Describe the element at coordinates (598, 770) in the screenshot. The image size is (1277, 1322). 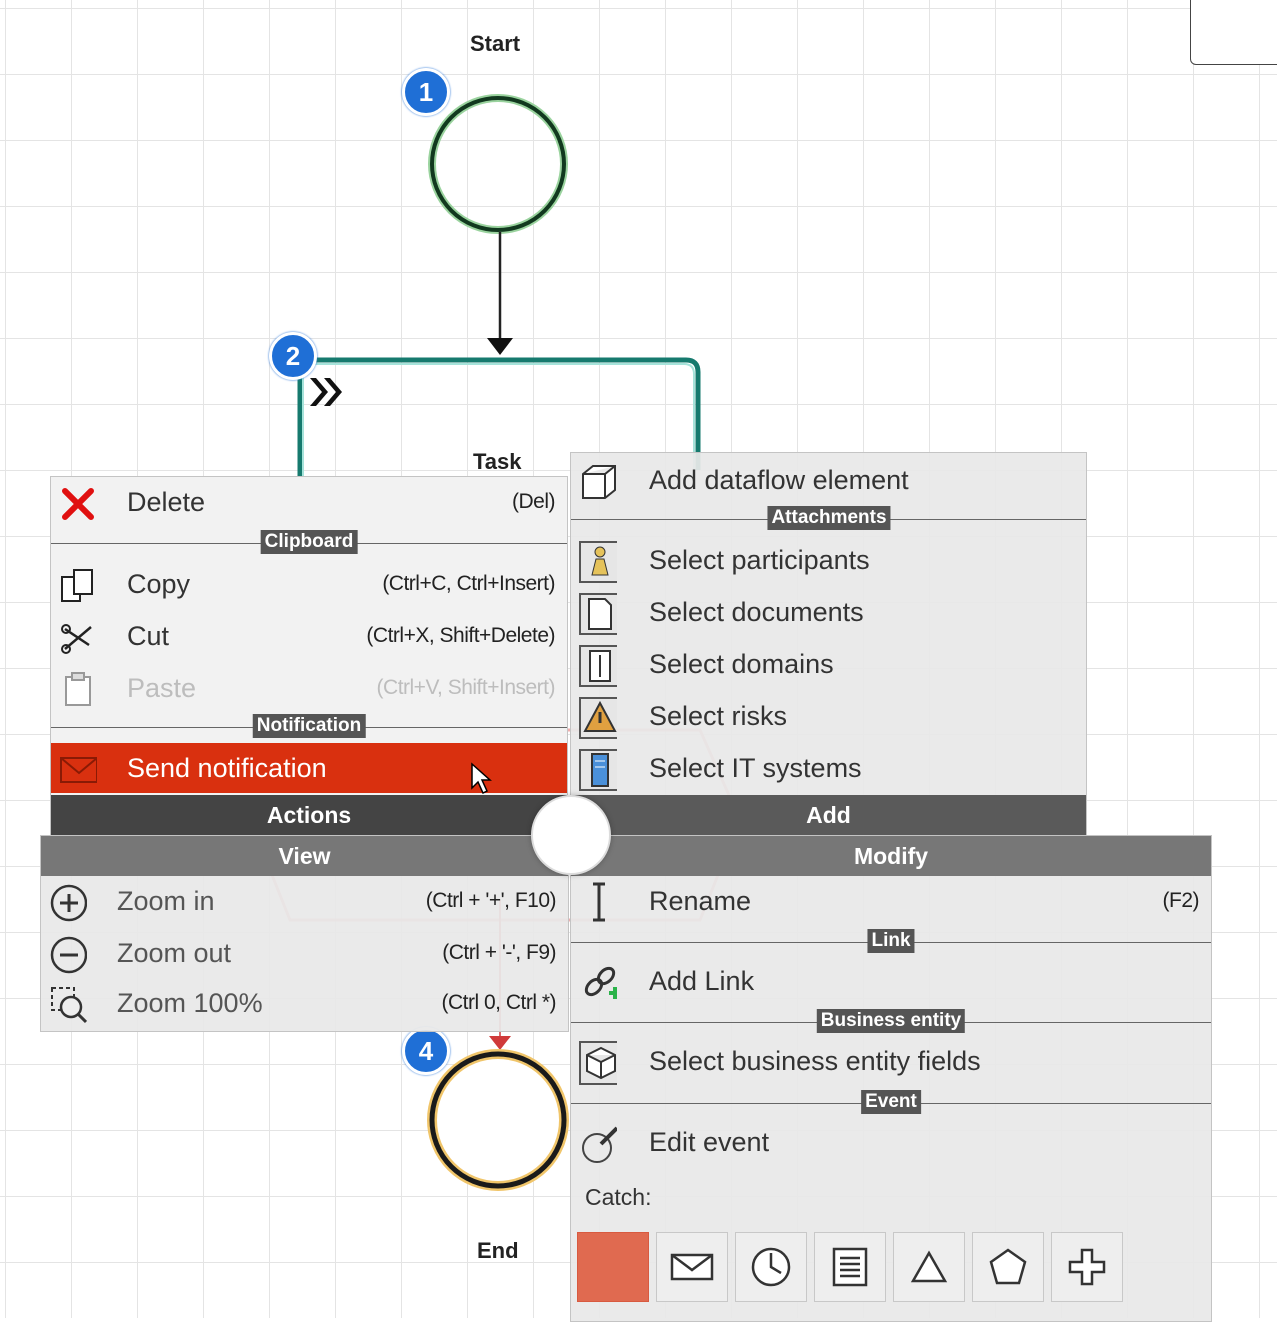
I see `it-system-icon` at that location.